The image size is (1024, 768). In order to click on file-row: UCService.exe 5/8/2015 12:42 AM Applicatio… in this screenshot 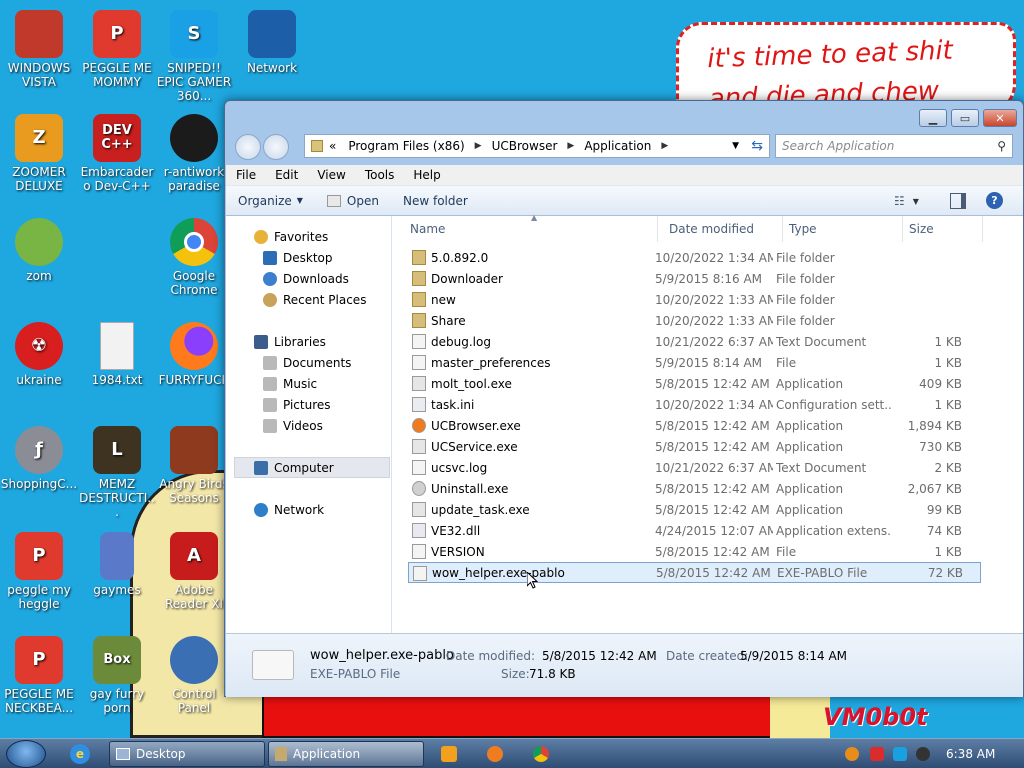, I will do `click(694, 446)`.